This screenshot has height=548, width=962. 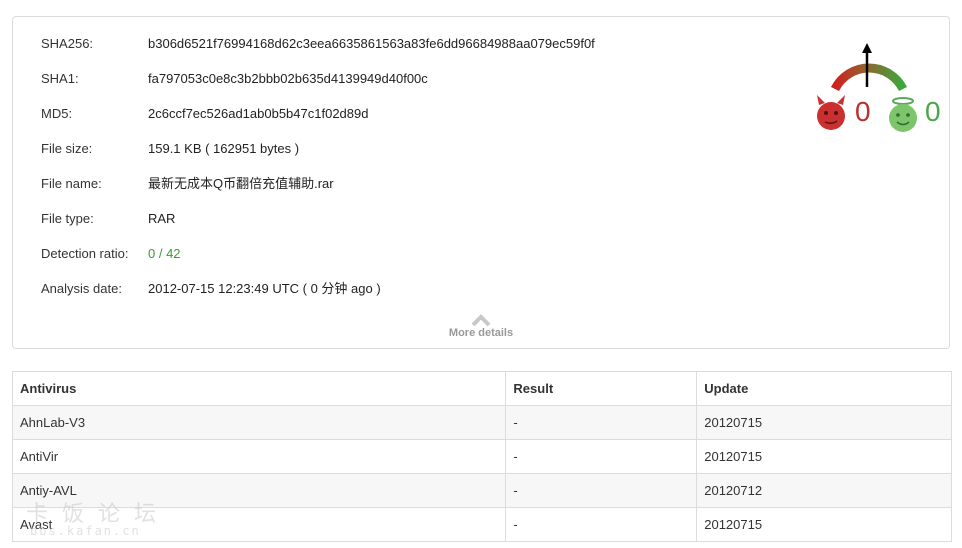 What do you see at coordinates (824, 490) in the screenshot?
I see `update-date: 20120712` at bounding box center [824, 490].